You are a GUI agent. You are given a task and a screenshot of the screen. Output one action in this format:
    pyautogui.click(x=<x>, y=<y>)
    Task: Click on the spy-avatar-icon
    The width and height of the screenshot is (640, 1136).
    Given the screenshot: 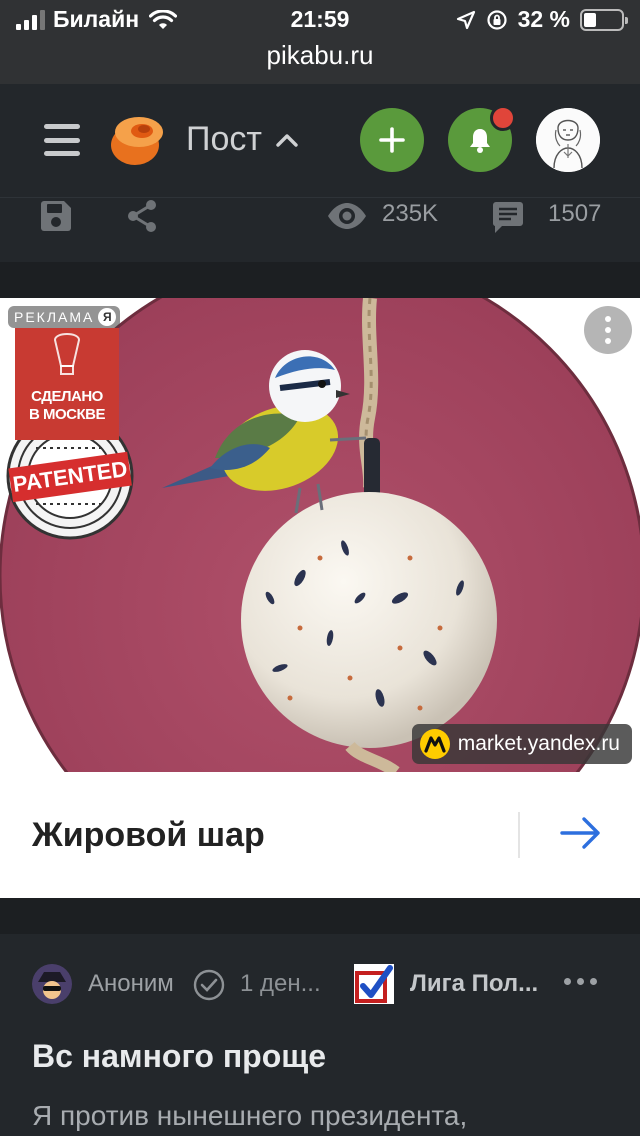 What is the action you would take?
    pyautogui.click(x=52, y=984)
    